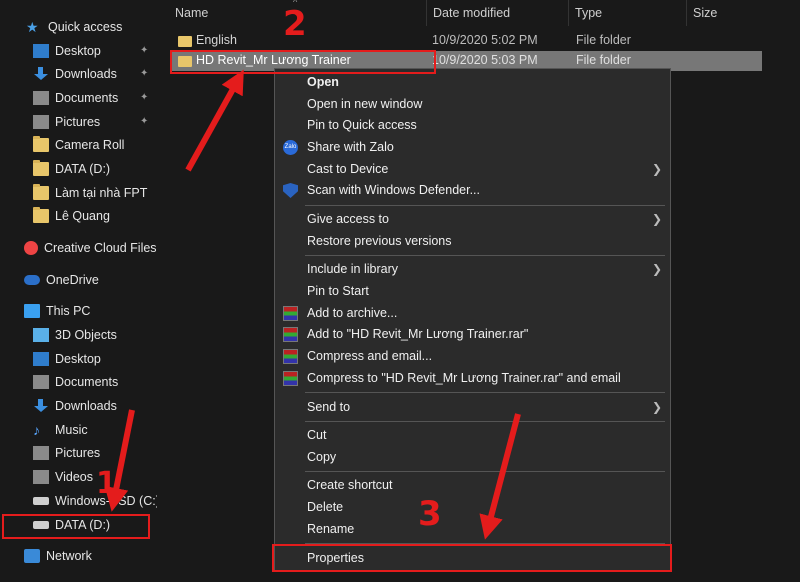  I want to click on menu-item-give-access: Give access to ❯, so click(472, 219).